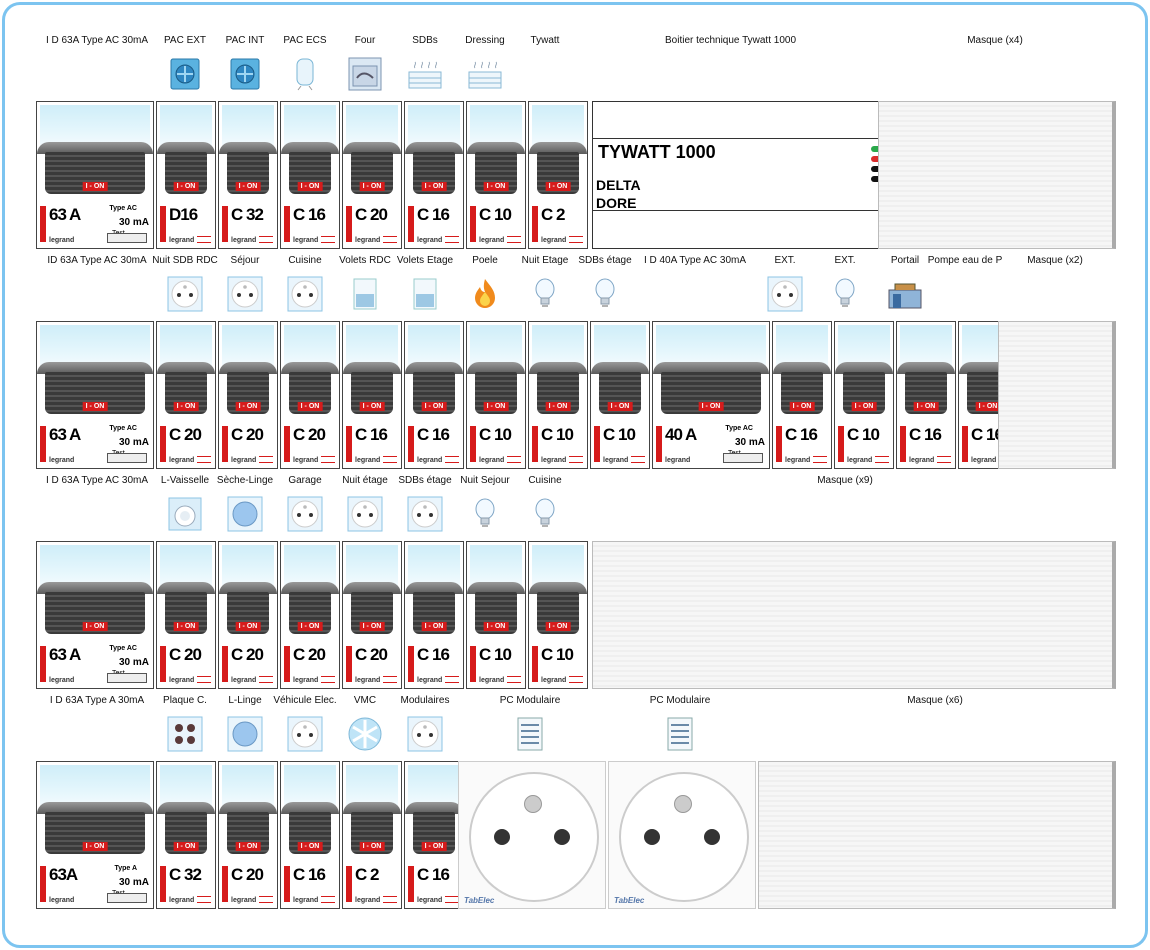  Describe the element at coordinates (309, 654) in the screenshot. I see `breaker-rating: C 20` at that location.